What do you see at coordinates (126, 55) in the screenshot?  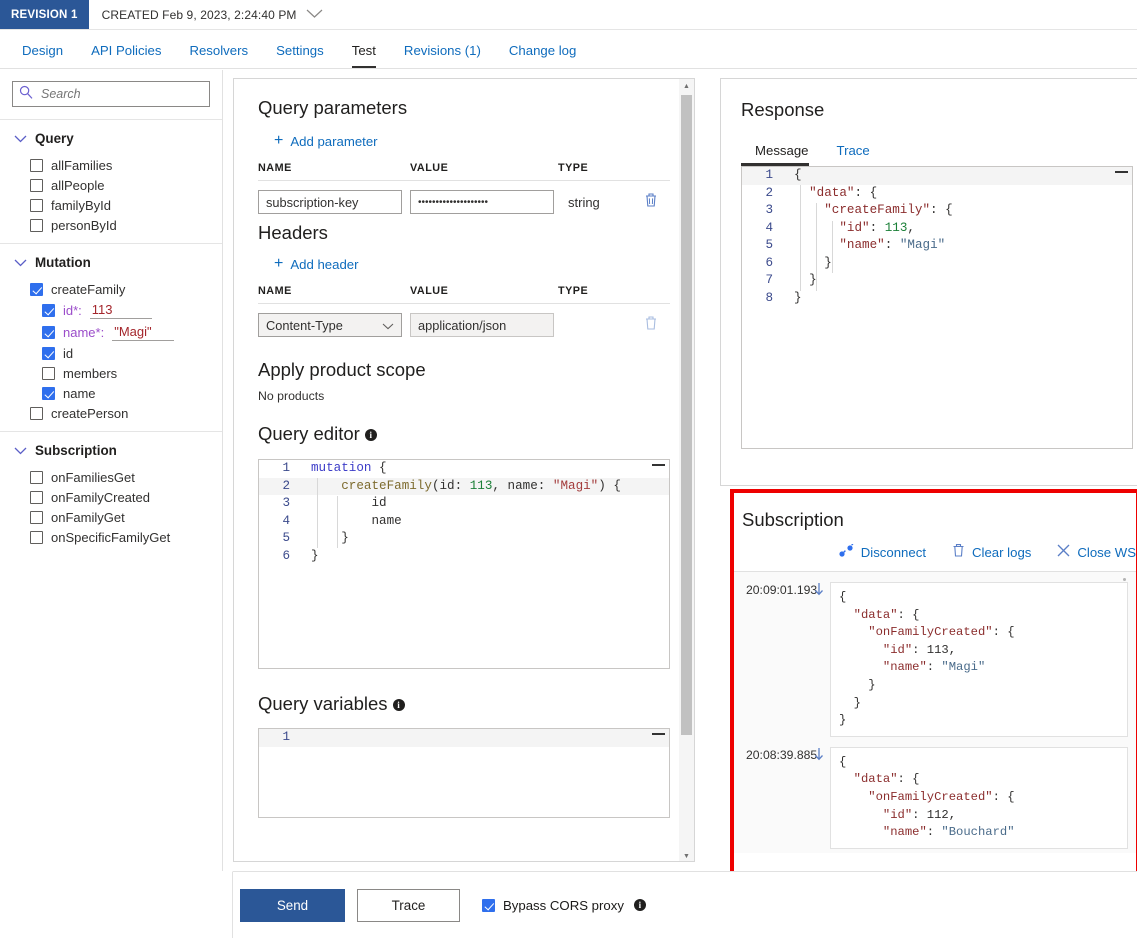 I see `tab-api-policies: API Policies` at bounding box center [126, 55].